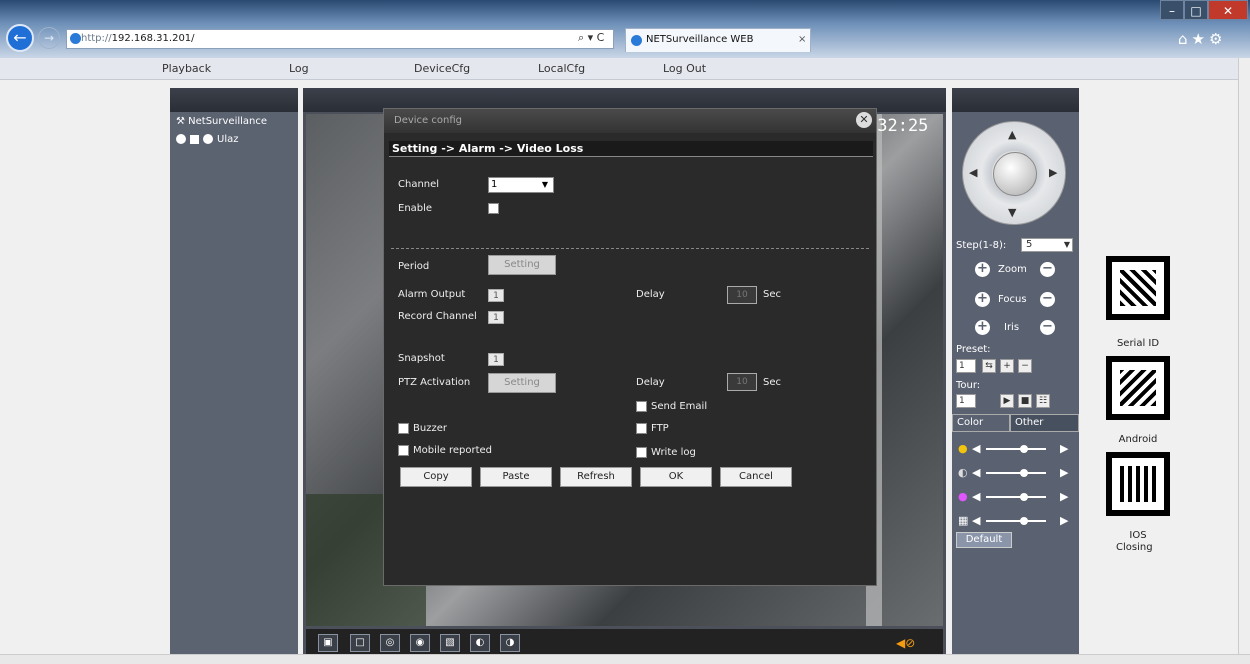 Image resolution: width=1250 pixels, height=664 pixels. I want to click on browser-tab: NETSurveillance WEB ×, so click(718, 40).